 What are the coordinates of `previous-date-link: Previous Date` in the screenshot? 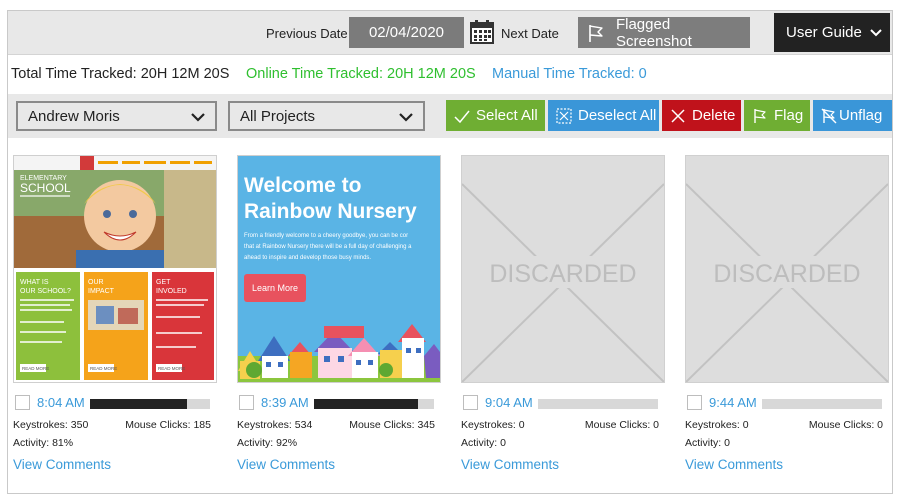 It's located at (307, 33).